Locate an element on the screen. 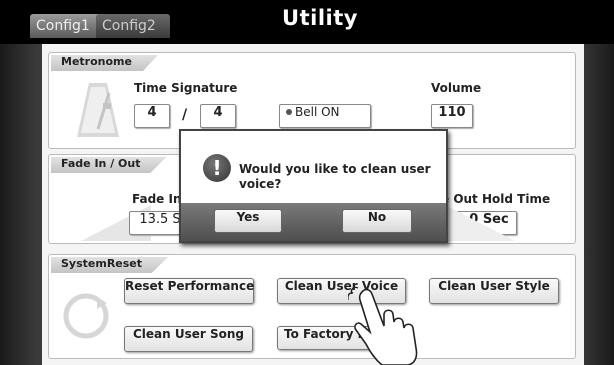 The height and width of the screenshot is (365, 614). top-bar: Config1 Config2 Utility is located at coordinates (307, 22).